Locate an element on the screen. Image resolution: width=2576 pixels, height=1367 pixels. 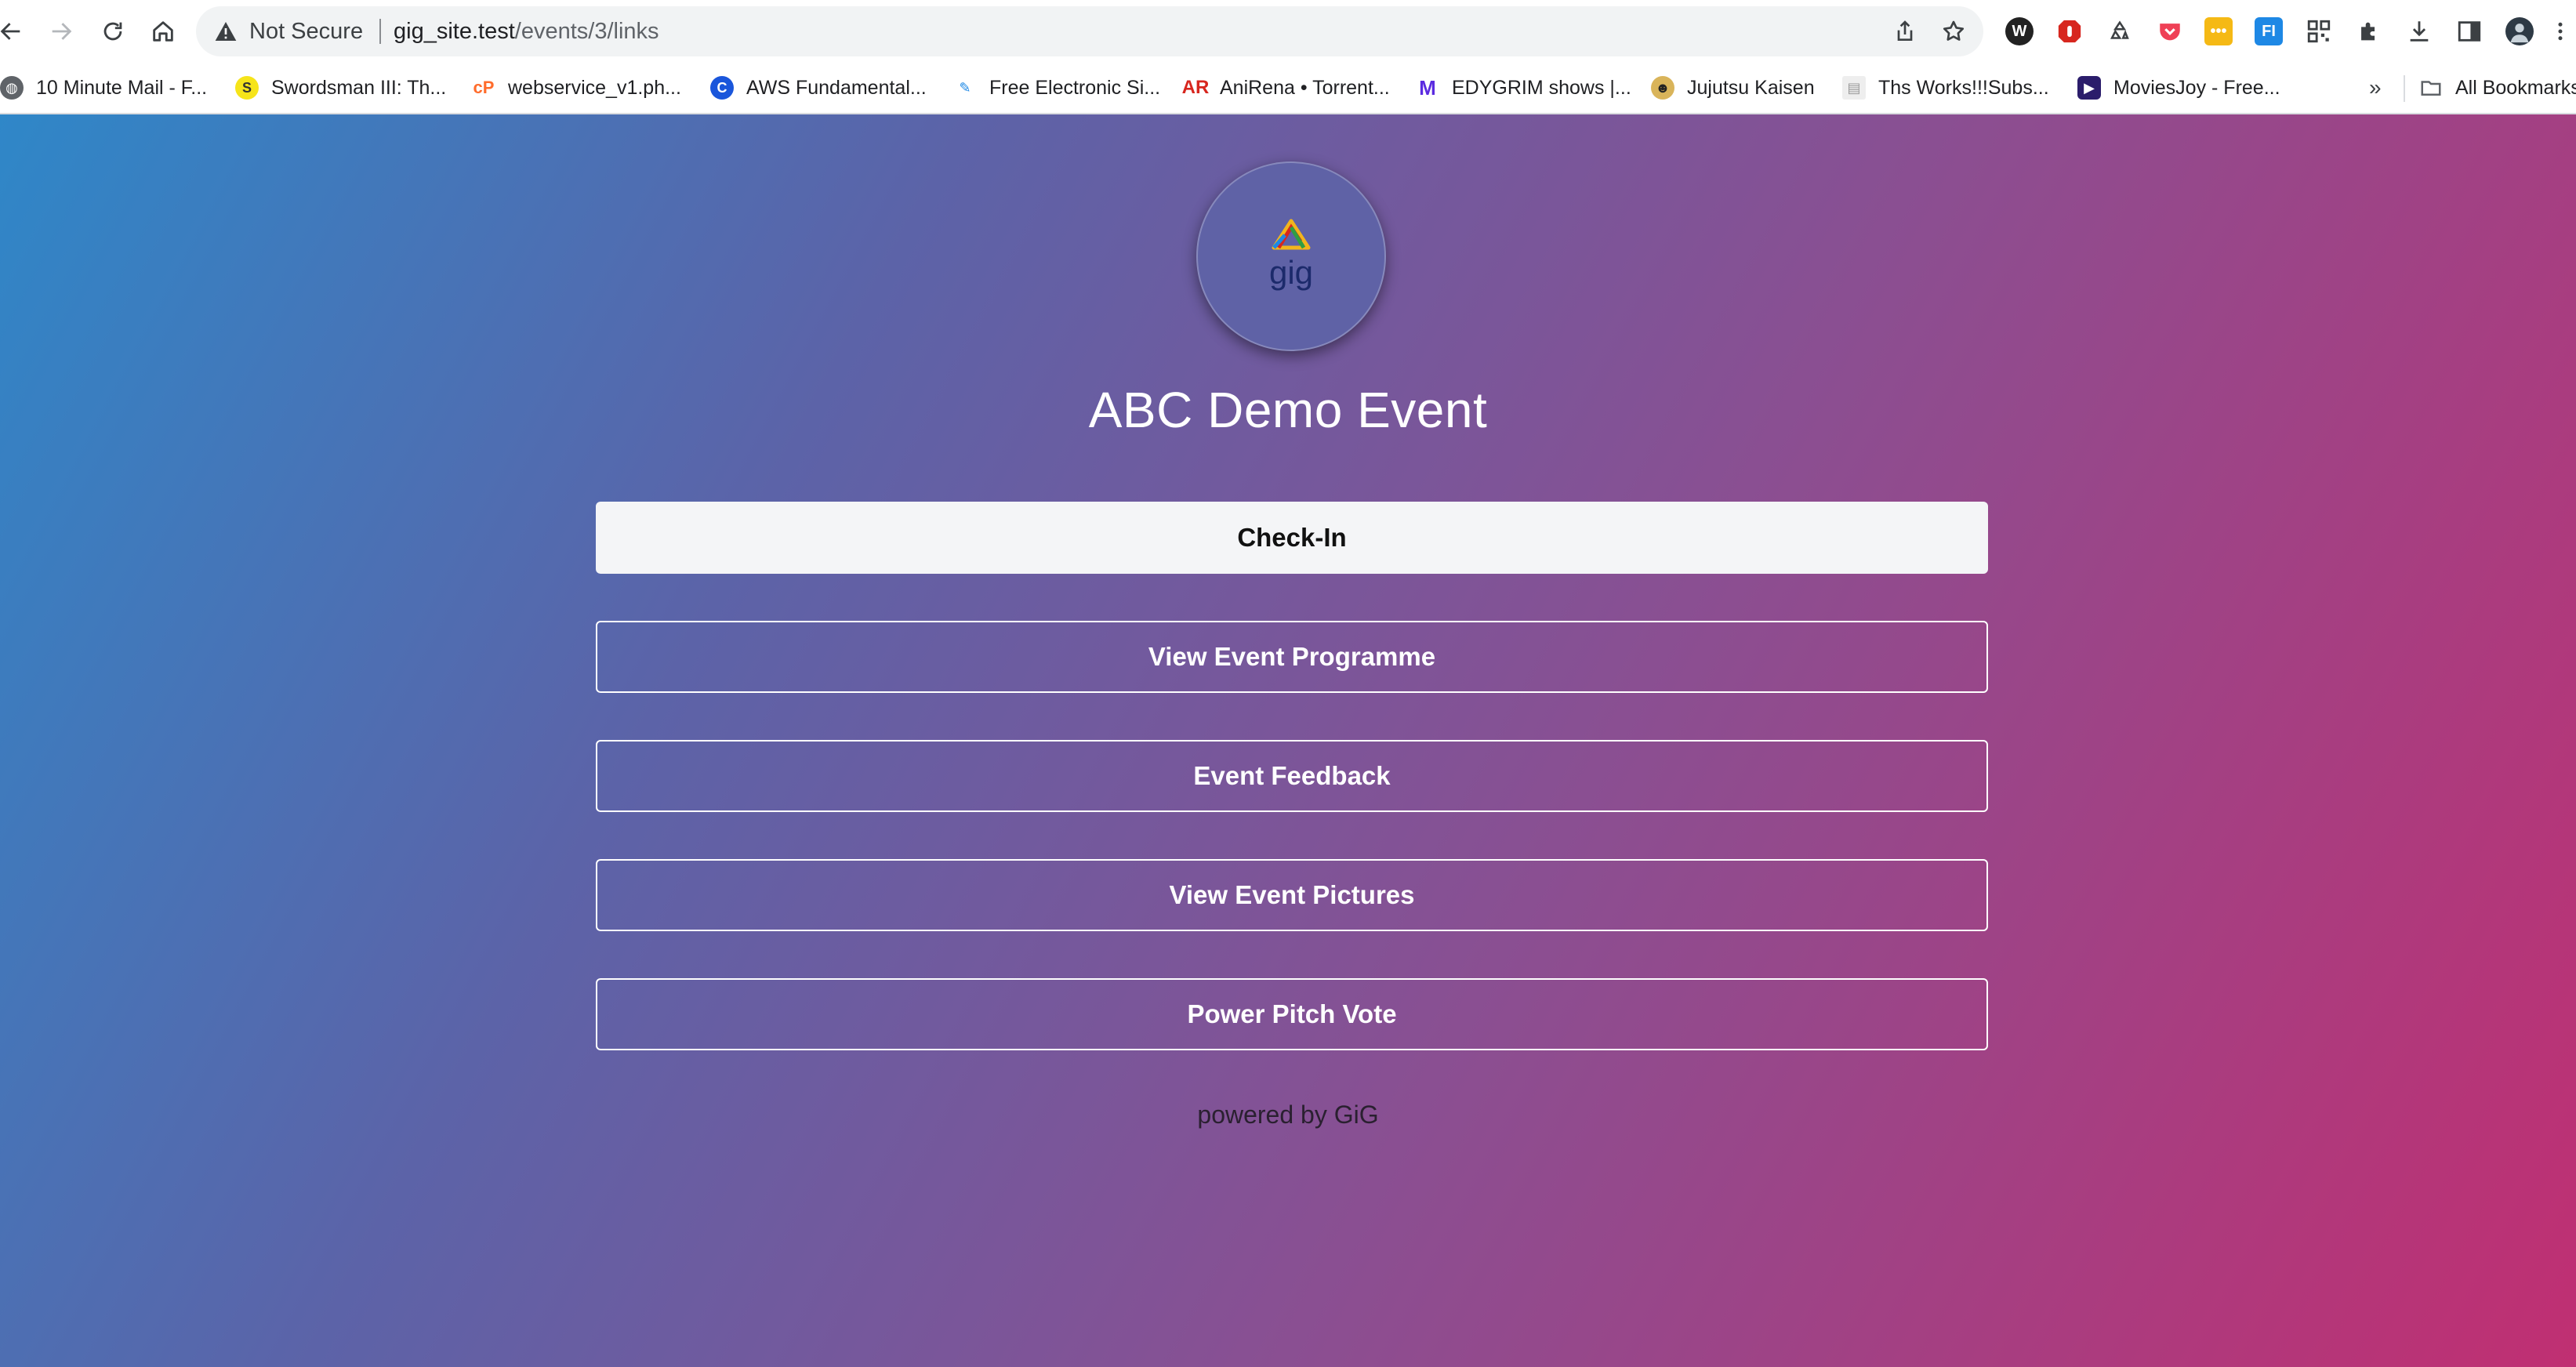
address-bar: Not Secure gig_site.test/events/3/links is located at coordinates (1089, 31).